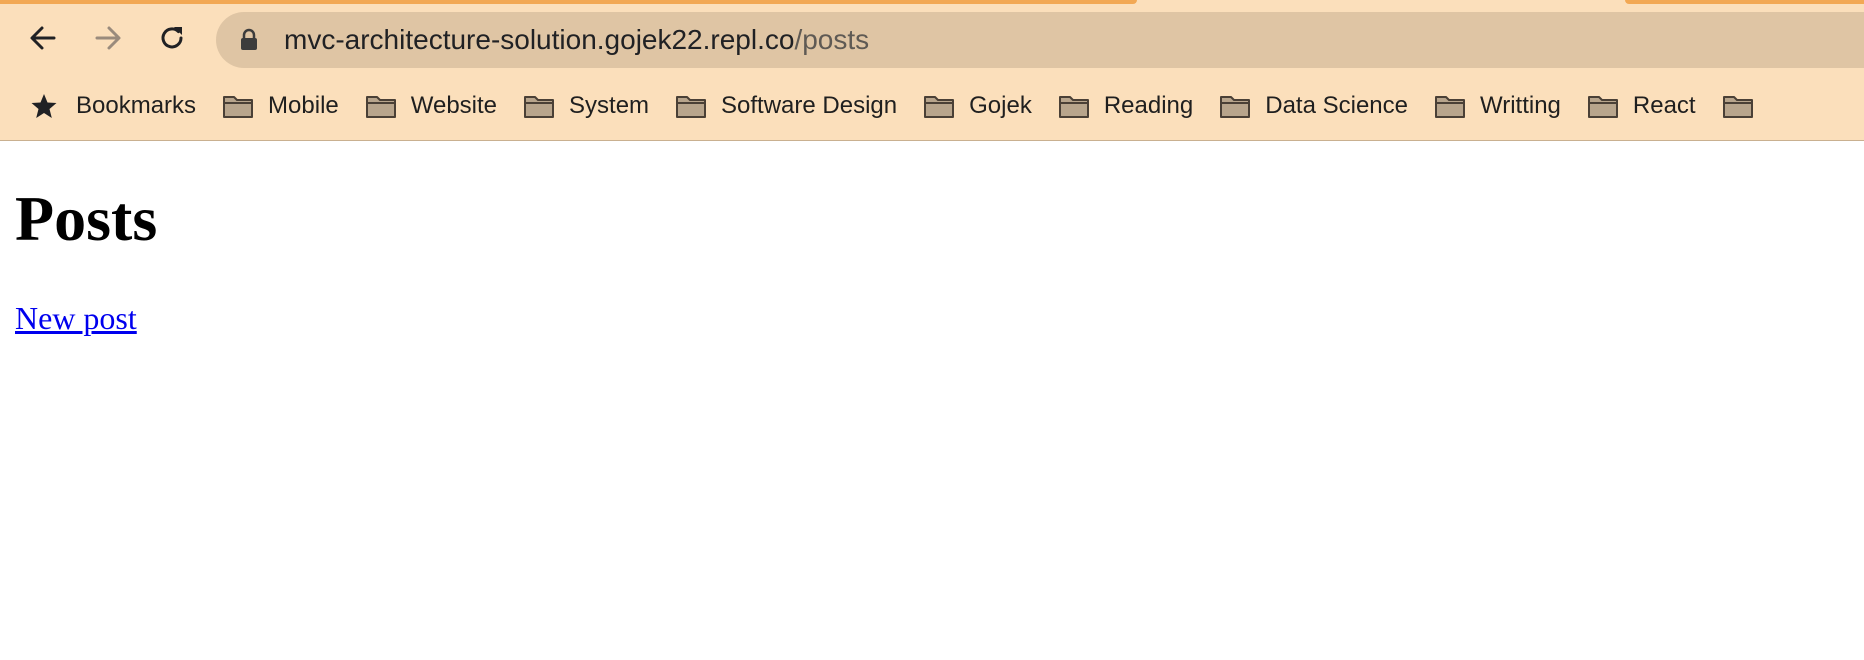  Describe the element at coordinates (86, 218) in the screenshot. I see `page-title: Posts` at that location.